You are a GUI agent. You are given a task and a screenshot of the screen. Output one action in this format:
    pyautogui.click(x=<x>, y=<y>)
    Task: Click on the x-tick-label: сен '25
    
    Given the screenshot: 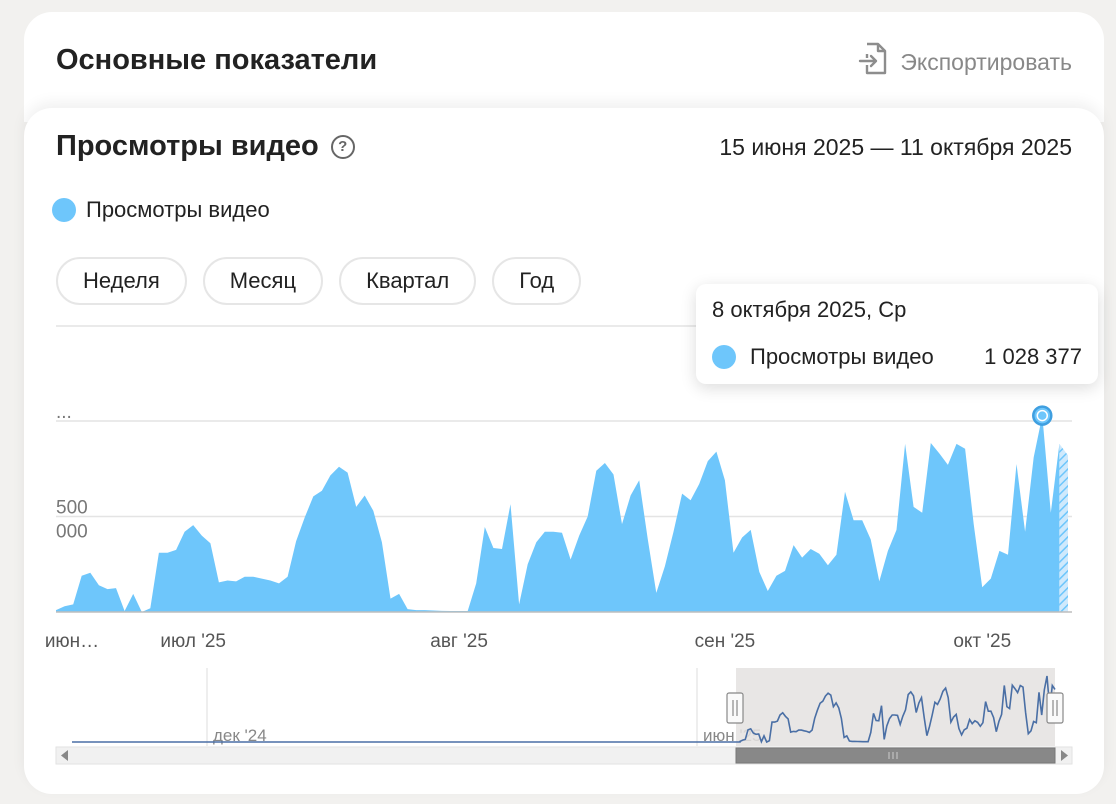 What is the action you would take?
    pyautogui.click(x=725, y=641)
    